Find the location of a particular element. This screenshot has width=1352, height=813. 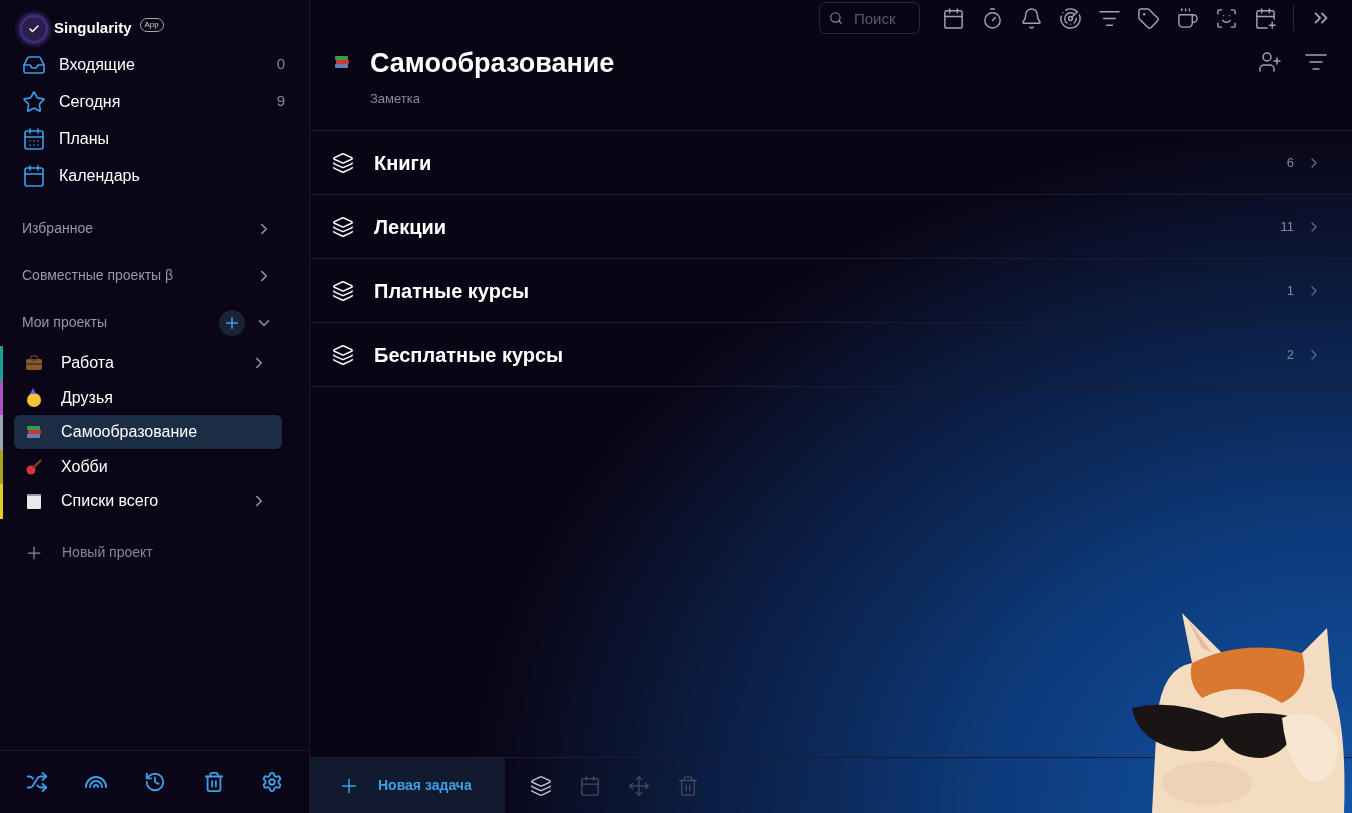

group-count: 6 is located at coordinates (1290, 162).